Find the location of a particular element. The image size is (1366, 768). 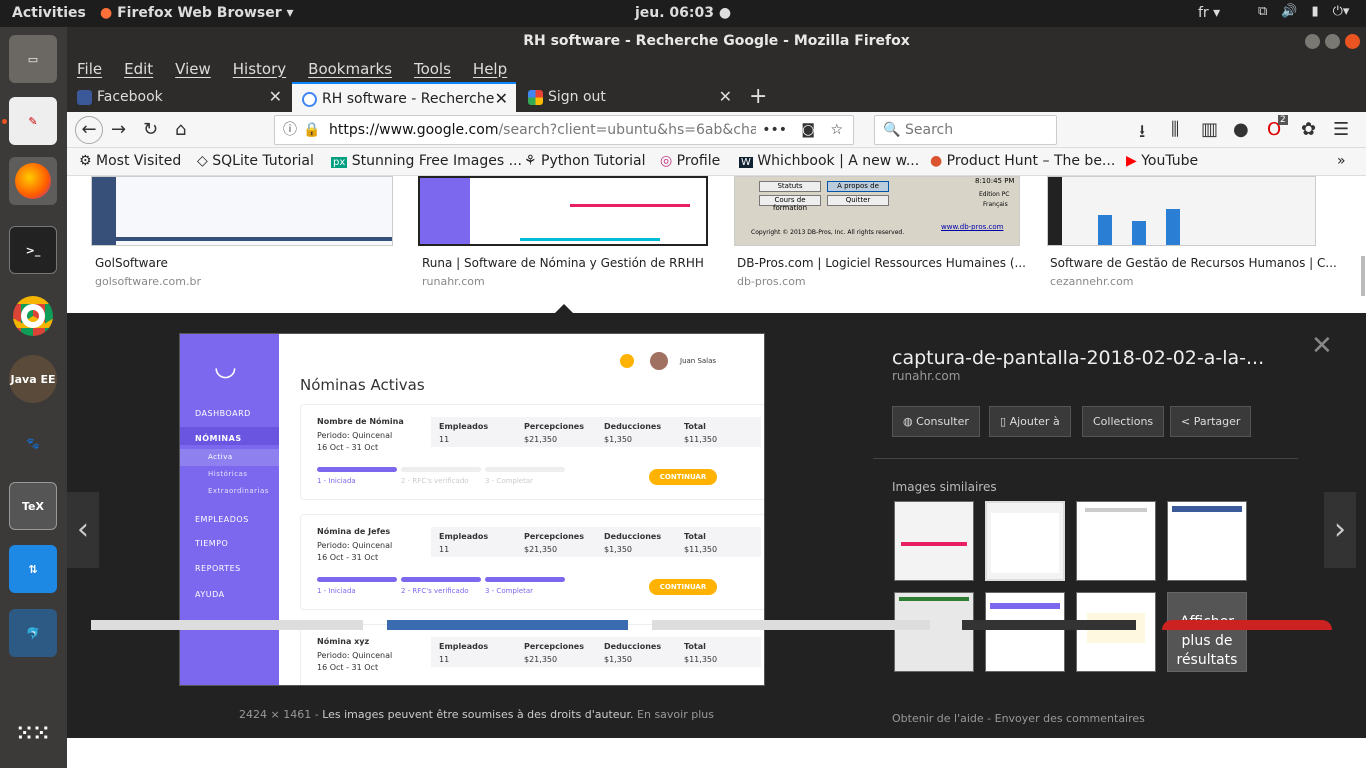

menu-tools: Tools is located at coordinates (432, 69).